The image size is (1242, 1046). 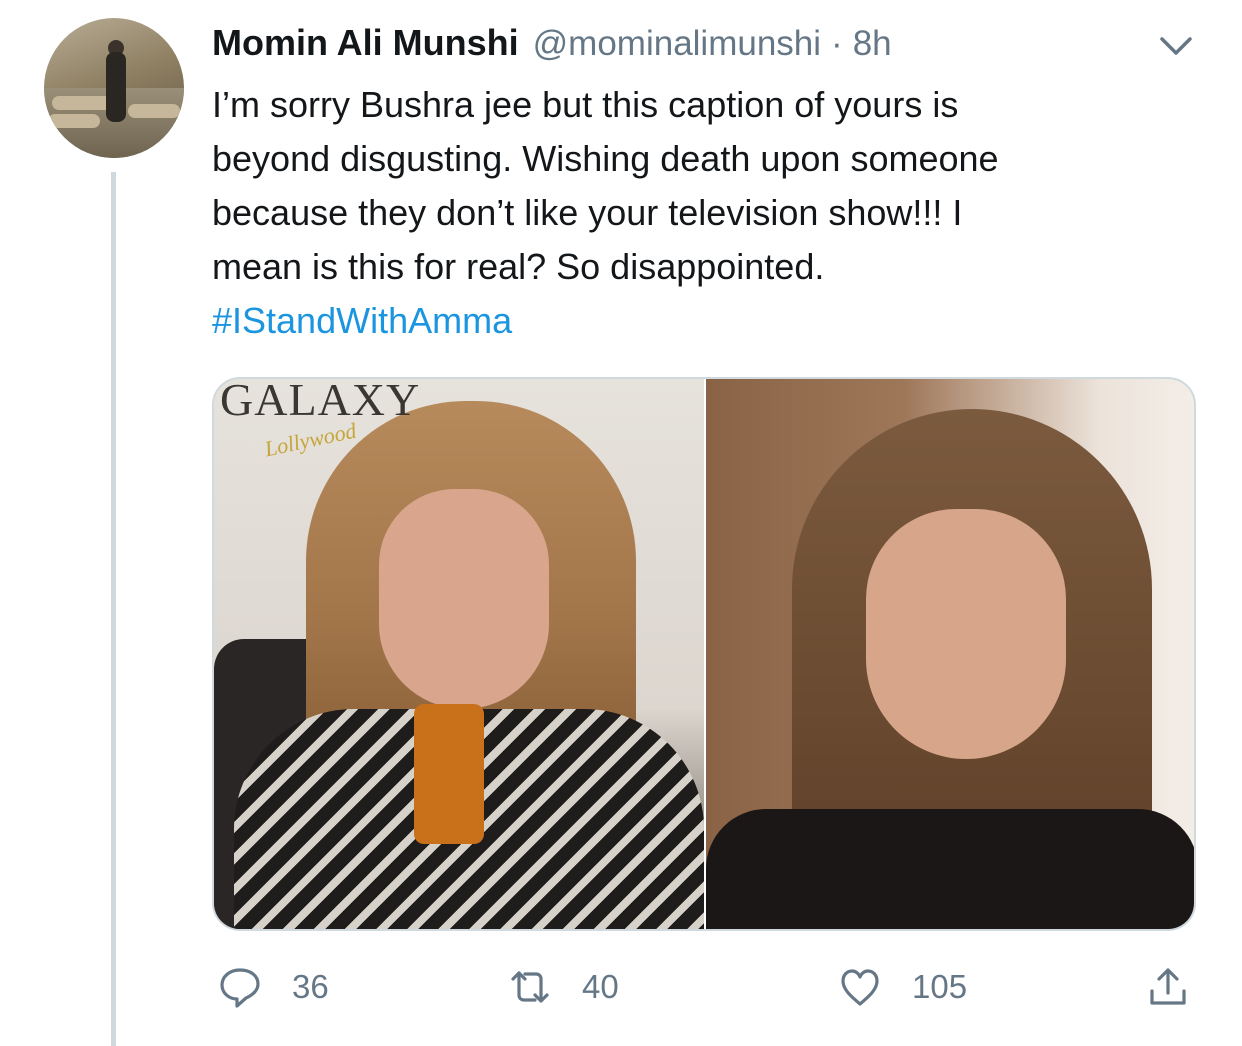 What do you see at coordinates (320, 401) in the screenshot?
I see `media-watermark: GALAXY` at bounding box center [320, 401].